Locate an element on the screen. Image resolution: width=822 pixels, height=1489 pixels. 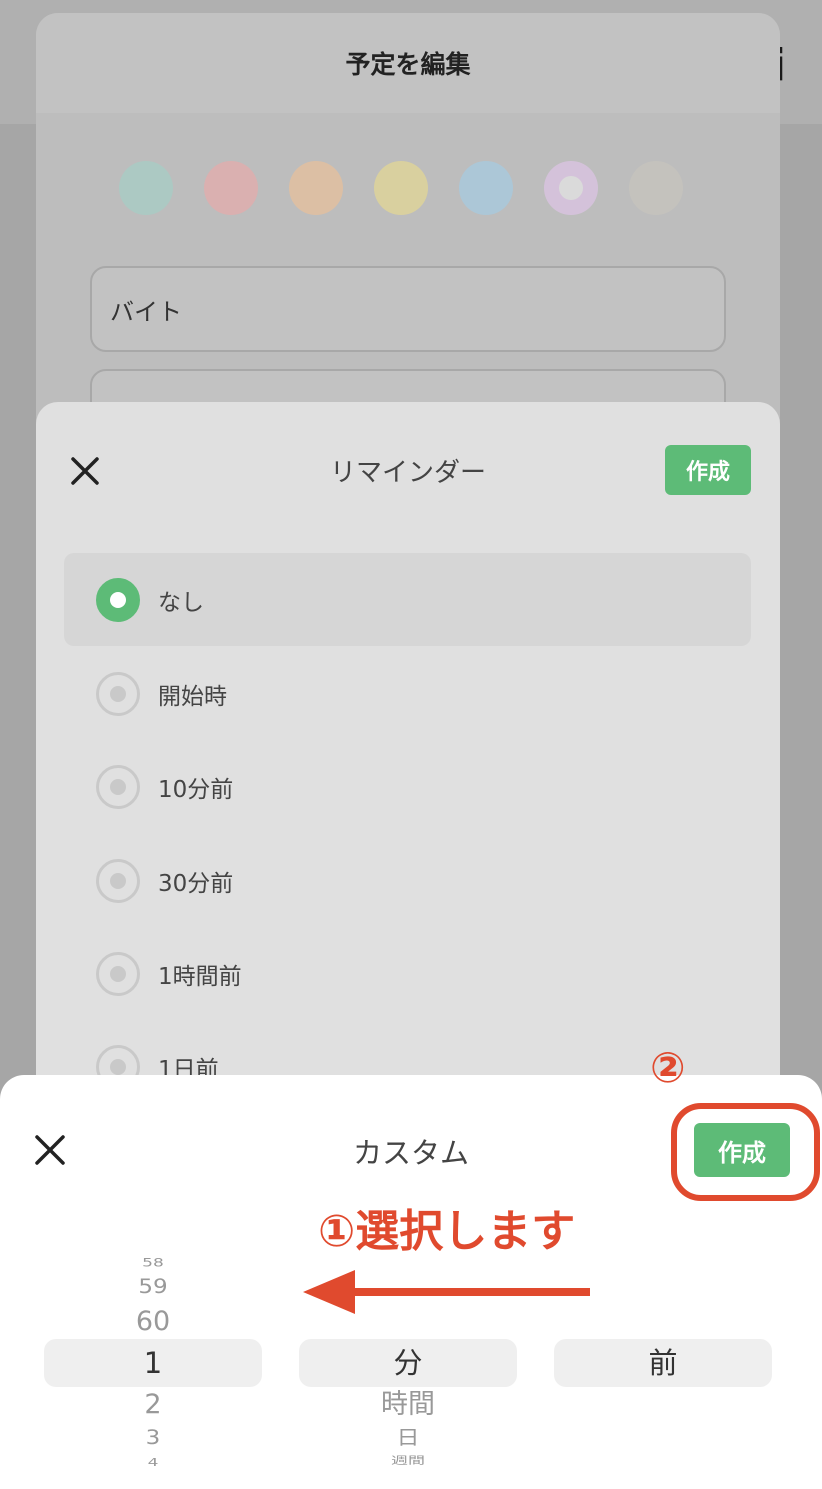
reminder-option-none: なし is located at coordinates (407, 599).